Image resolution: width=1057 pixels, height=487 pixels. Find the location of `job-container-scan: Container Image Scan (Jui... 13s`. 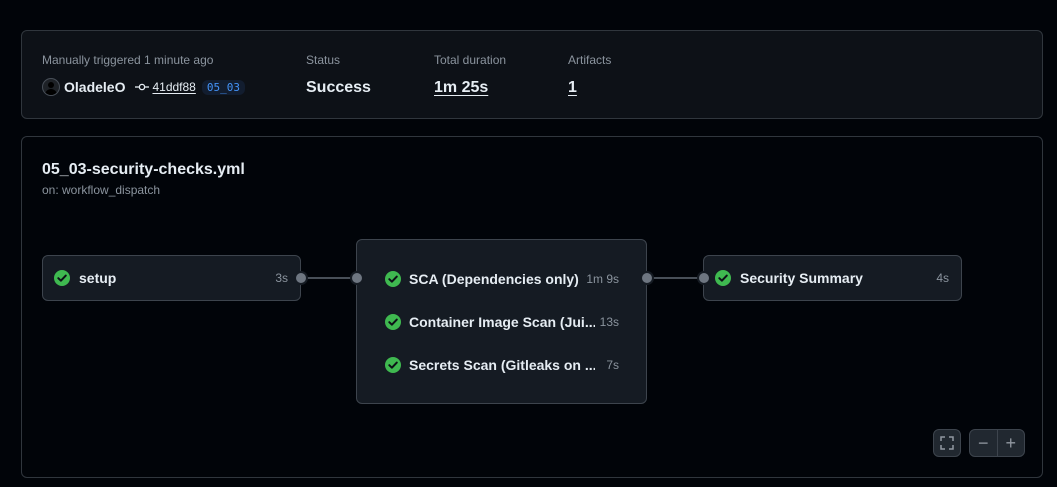

job-container-scan: Container Image Scan (Jui... 13s is located at coordinates (501, 322).